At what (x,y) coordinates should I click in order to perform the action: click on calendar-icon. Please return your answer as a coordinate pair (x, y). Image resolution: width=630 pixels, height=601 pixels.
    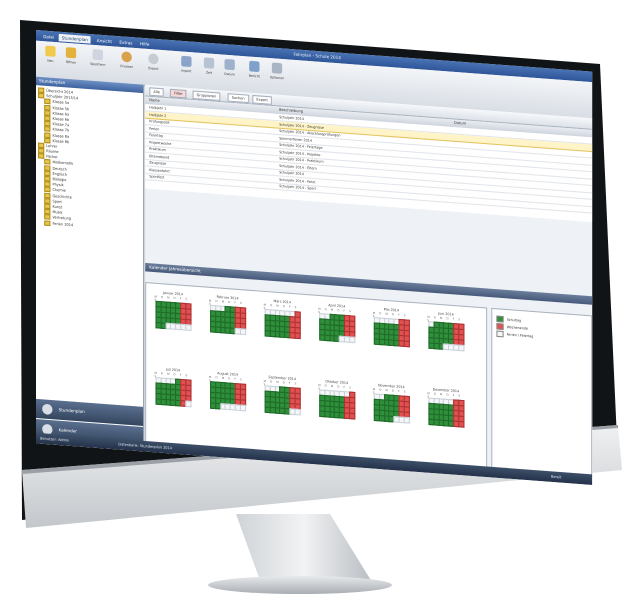
    Looking at the image, I should click on (229, 64).